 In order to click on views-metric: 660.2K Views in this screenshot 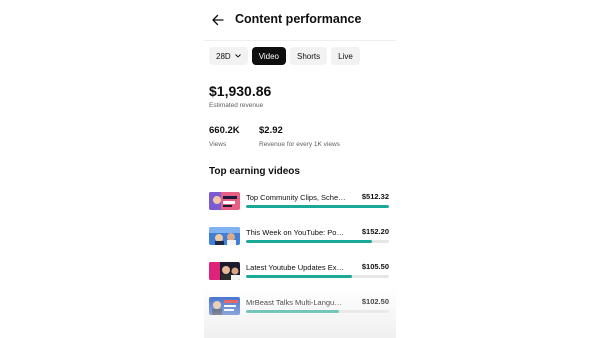, I will do `click(224, 136)`.